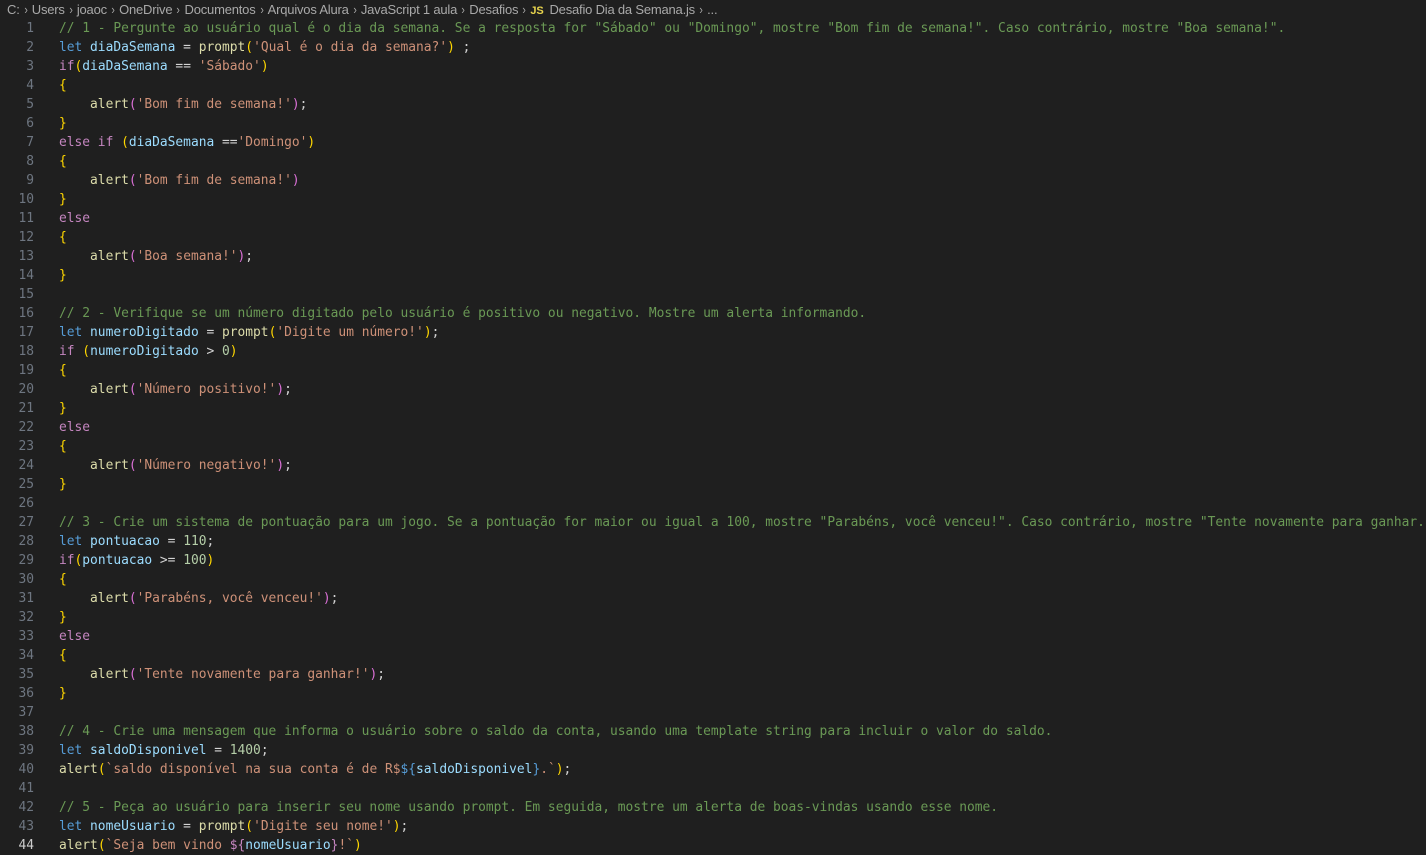 The image size is (1426, 855). What do you see at coordinates (713, 199) in the screenshot?
I see `code-line: 10}` at bounding box center [713, 199].